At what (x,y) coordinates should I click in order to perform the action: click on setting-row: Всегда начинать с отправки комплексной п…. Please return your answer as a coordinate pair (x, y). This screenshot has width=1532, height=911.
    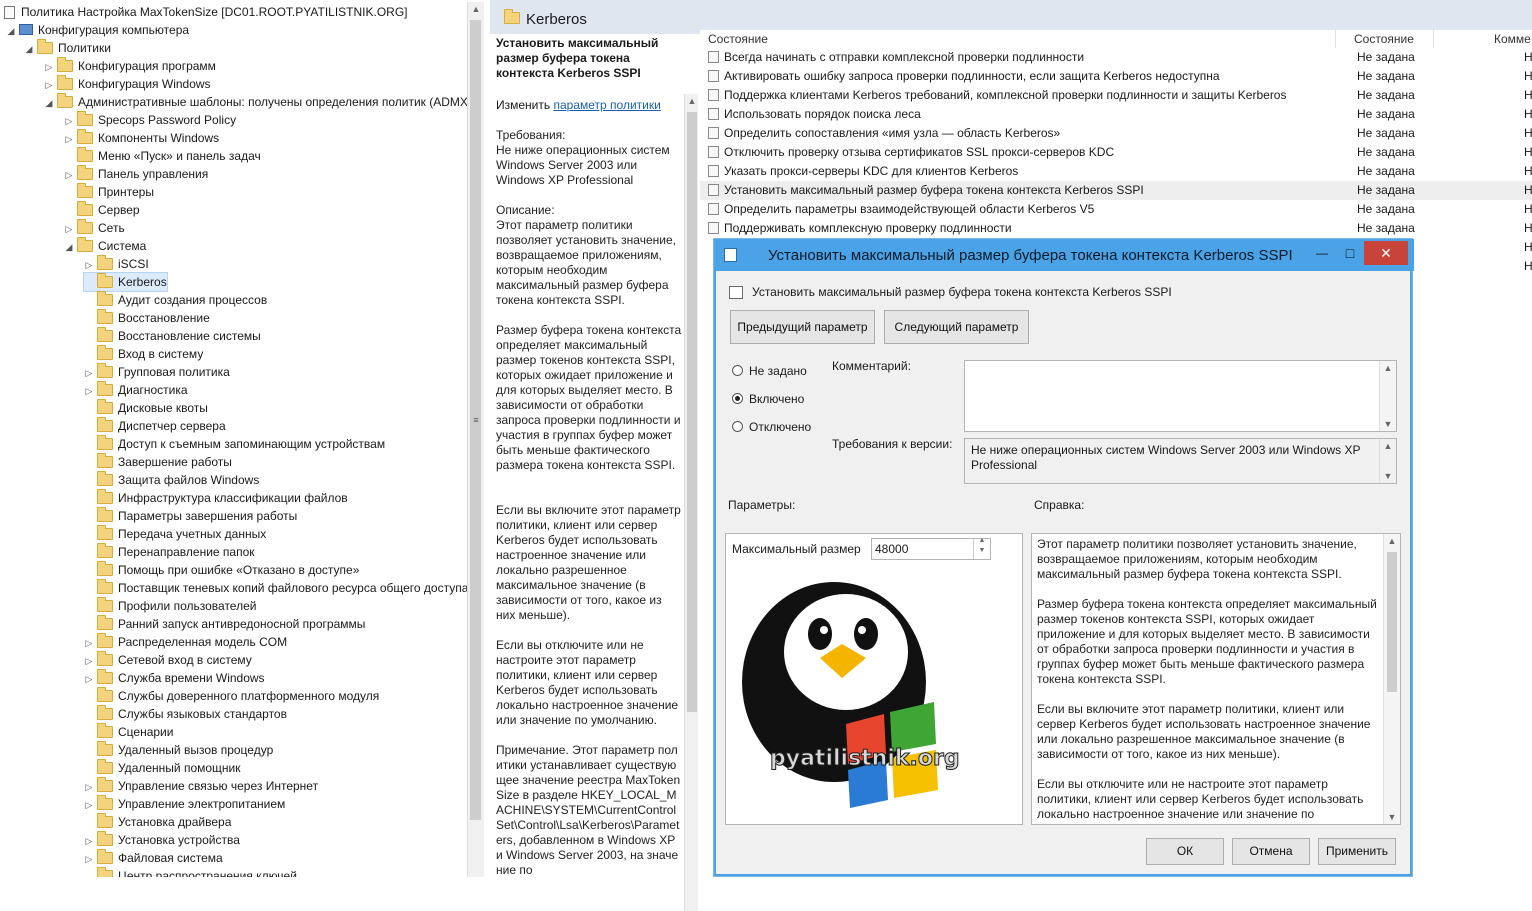
    Looking at the image, I should click on (1116, 57).